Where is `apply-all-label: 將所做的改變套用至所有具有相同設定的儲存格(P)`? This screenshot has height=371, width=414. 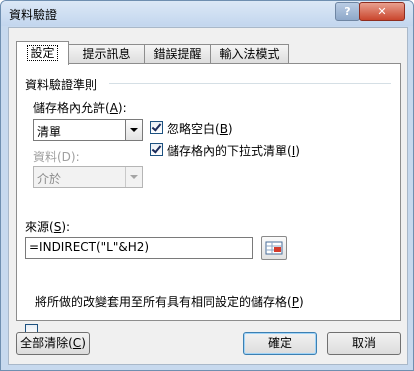 apply-all-label: 將所做的改變套用至所有具有相同設定的儲存格(P) is located at coordinates (169, 301).